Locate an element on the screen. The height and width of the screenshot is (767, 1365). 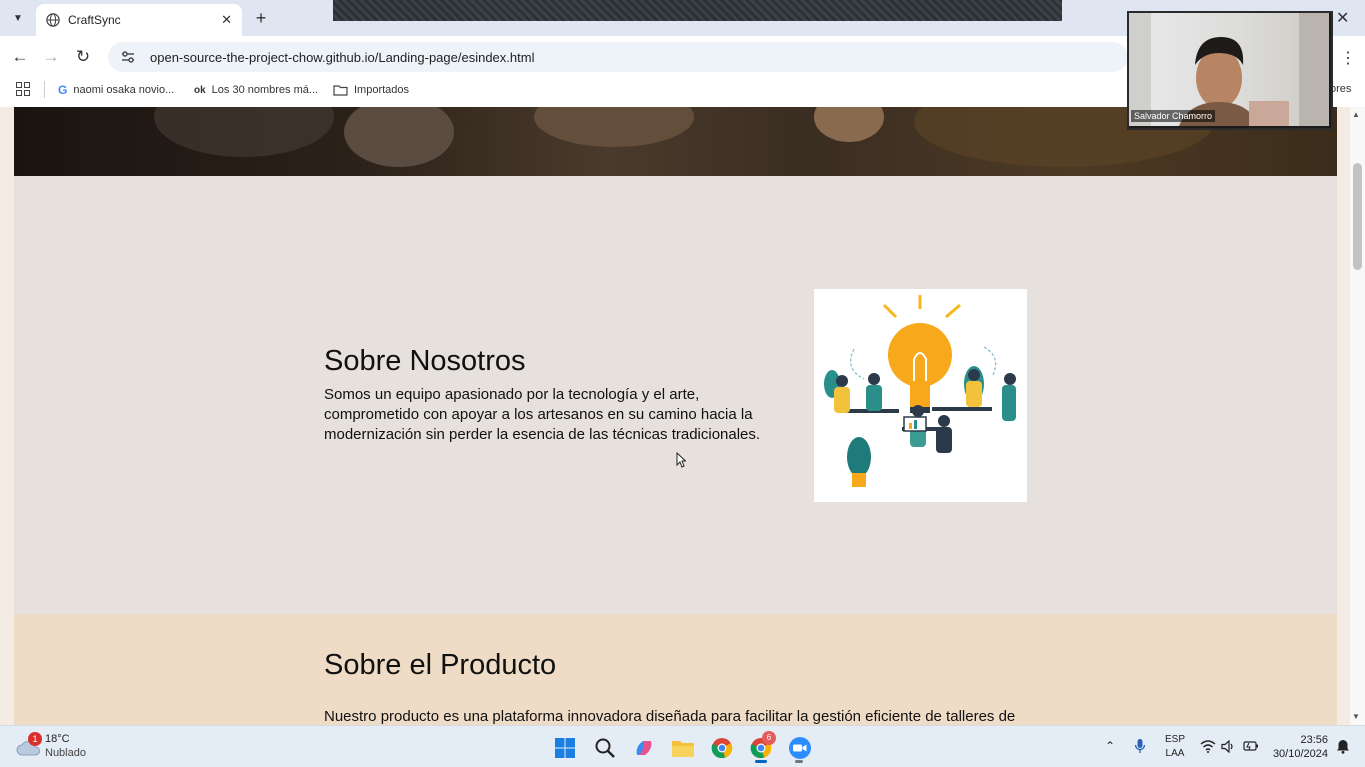
tab-search-dropdown-icon: ▼ is located at coordinates (18, 18).